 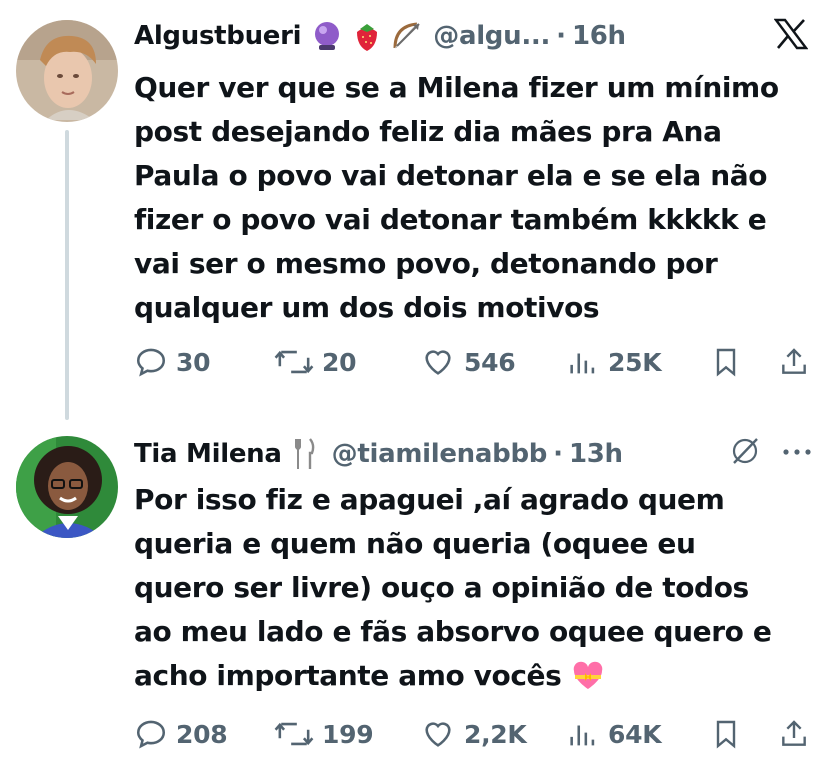 What do you see at coordinates (599, 36) in the screenshot?
I see `timestamp: 16h` at bounding box center [599, 36].